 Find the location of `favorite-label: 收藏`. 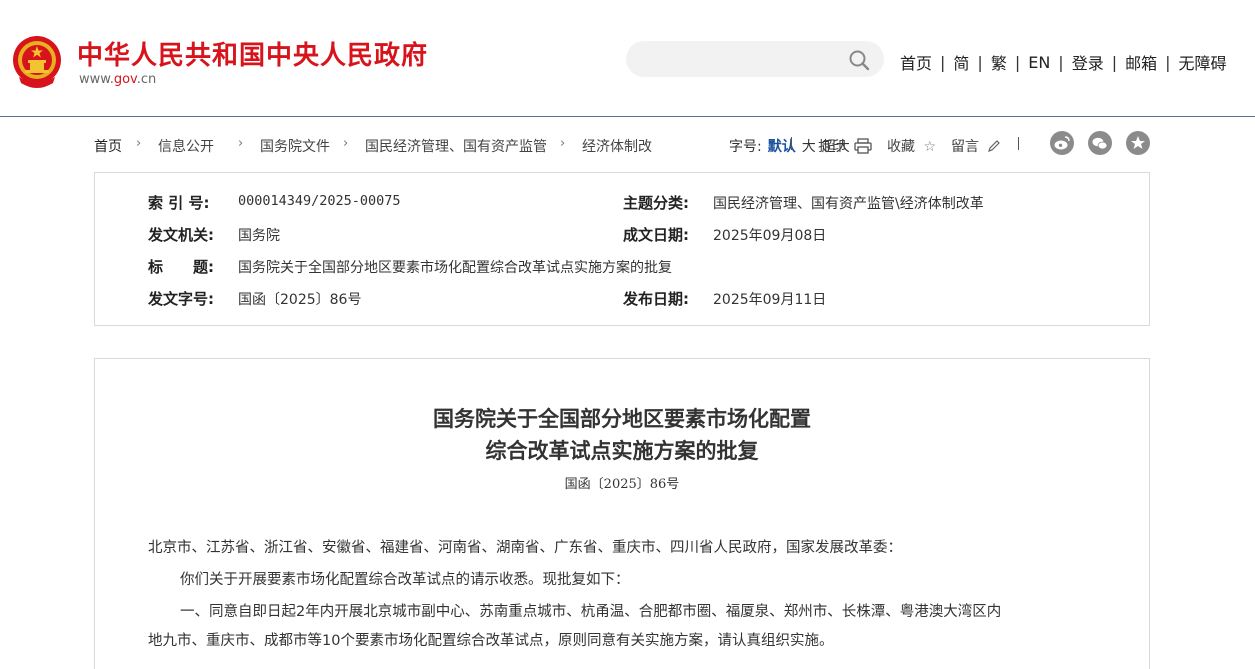

favorite-label: 收藏 is located at coordinates (901, 147).